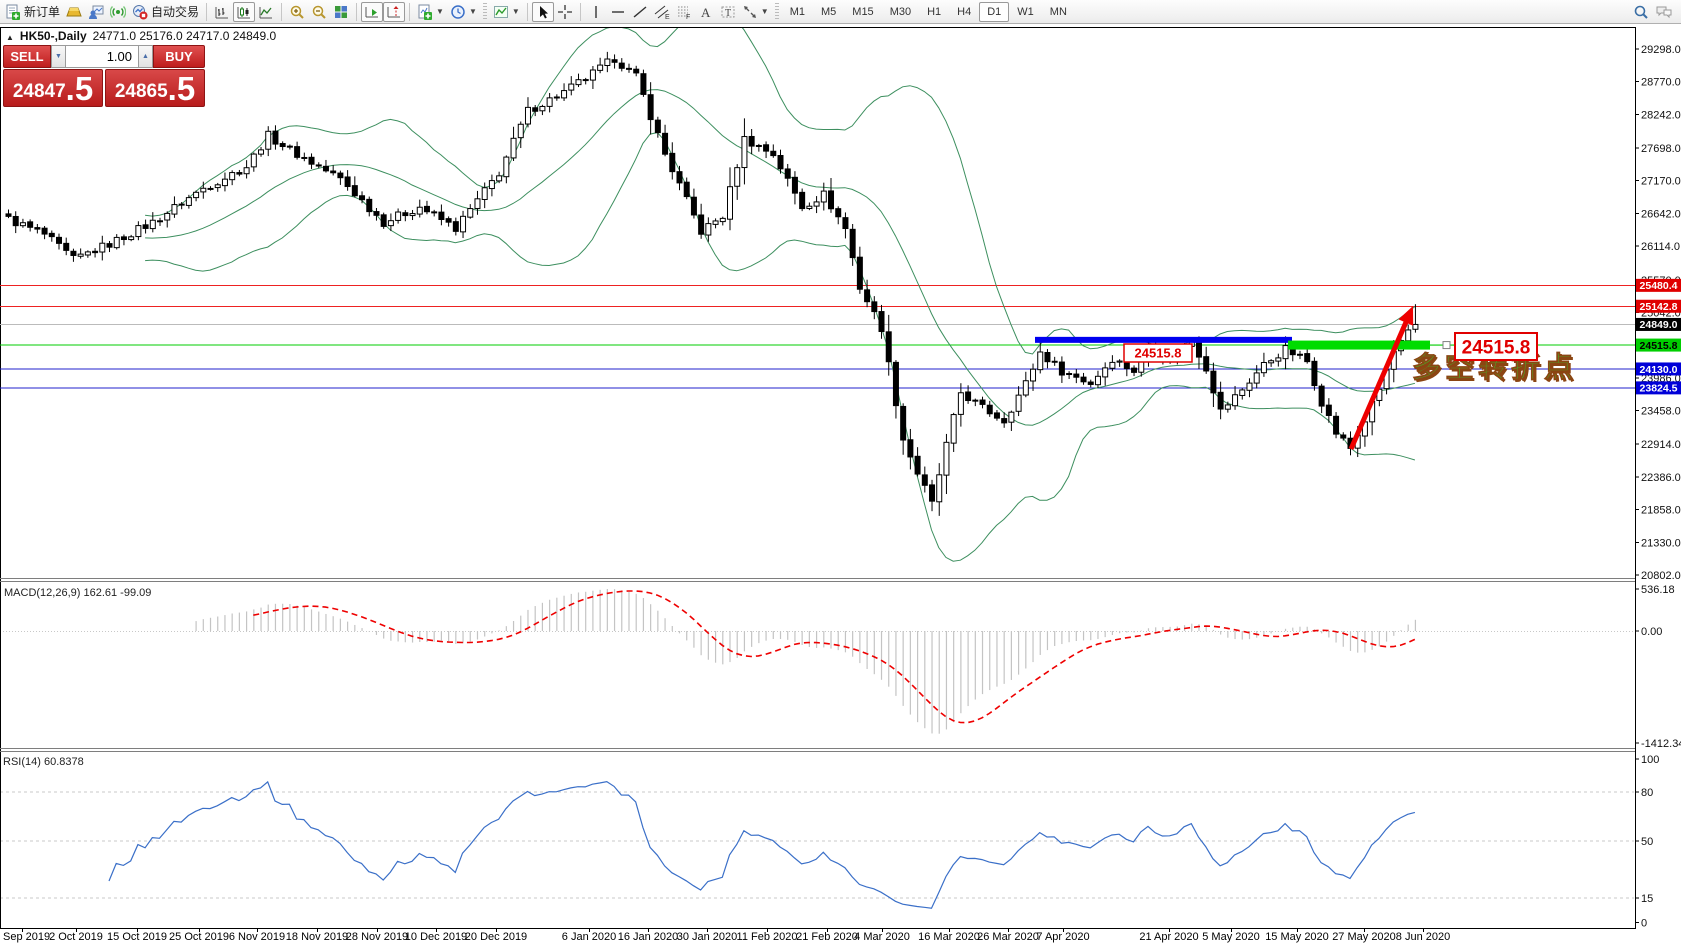 The height and width of the screenshot is (943, 1681). I want to click on svg-text: -1412.34, so click(1661, 744).